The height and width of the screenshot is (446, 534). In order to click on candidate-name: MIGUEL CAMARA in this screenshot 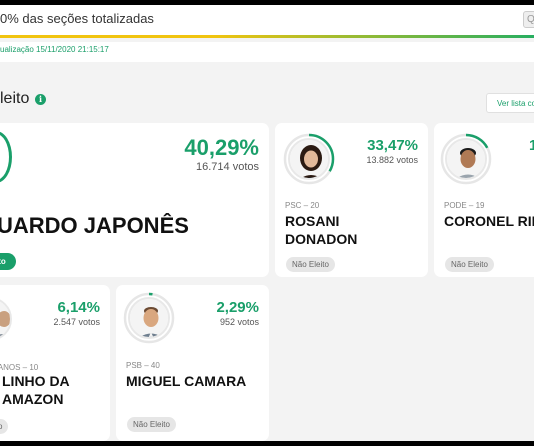, I will do `click(186, 381)`.